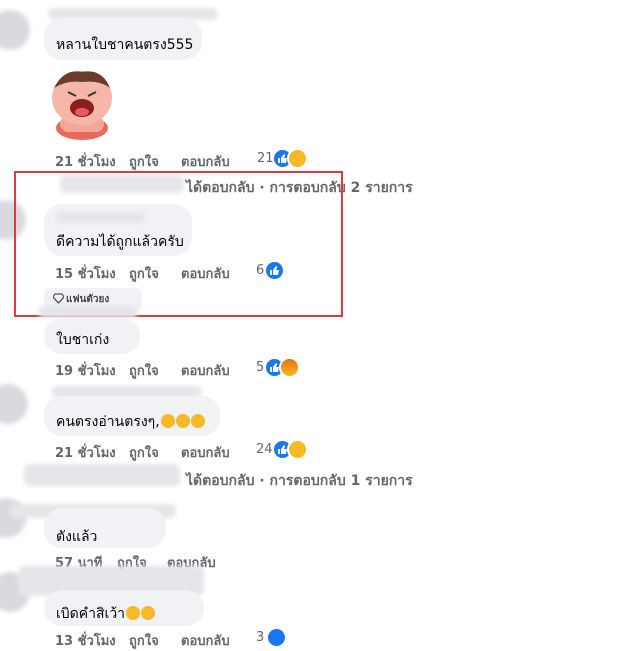  What do you see at coordinates (85, 640) in the screenshot?
I see `comment-time: 13 ชั่วโมง` at bounding box center [85, 640].